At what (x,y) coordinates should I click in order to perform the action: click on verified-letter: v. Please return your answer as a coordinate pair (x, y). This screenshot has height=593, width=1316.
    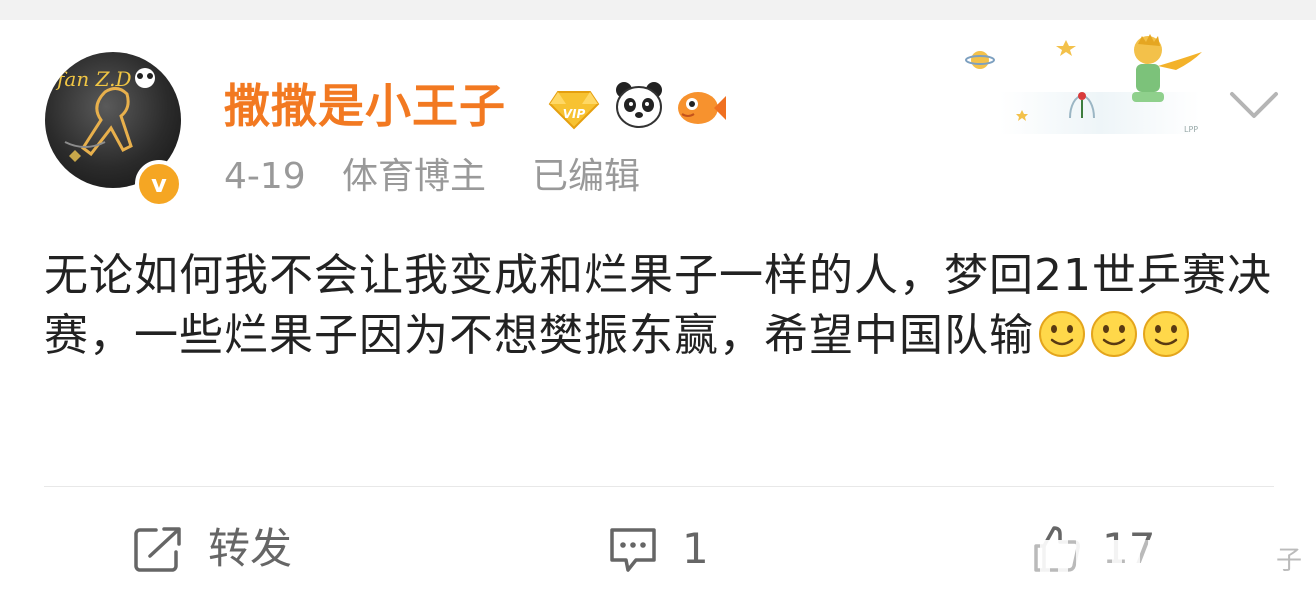
    Looking at the image, I should click on (159, 184).